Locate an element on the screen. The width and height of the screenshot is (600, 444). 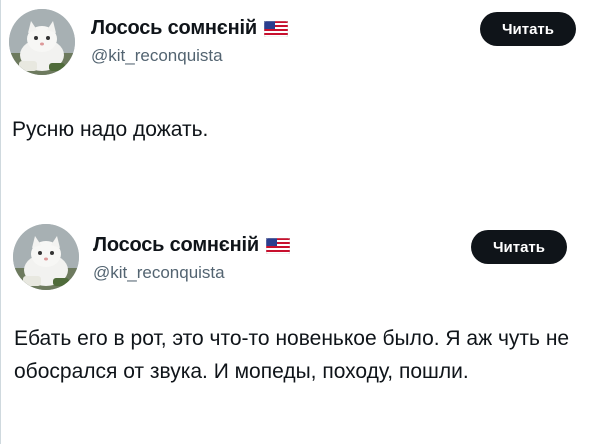
tweet-text: Русню надо дожать. is located at coordinates (110, 129).